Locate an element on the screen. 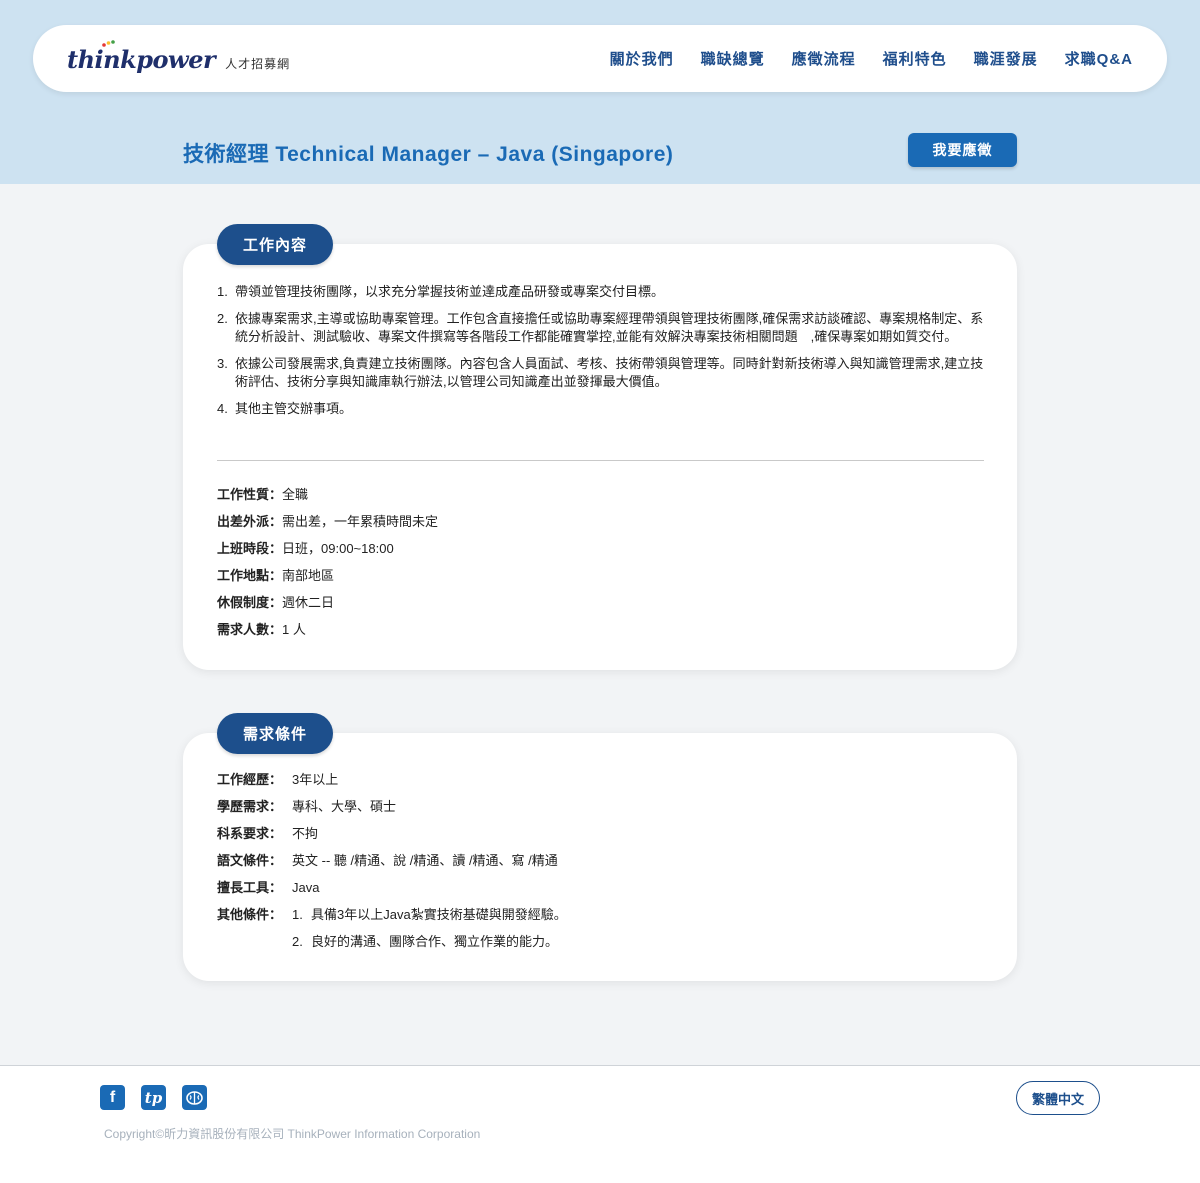 Image resolution: width=1200 pixels, height=1183 pixels. other-requirement-item: 1. 具備3年以上Java紮實技術基礎與開發經驗。 is located at coordinates (429, 914).